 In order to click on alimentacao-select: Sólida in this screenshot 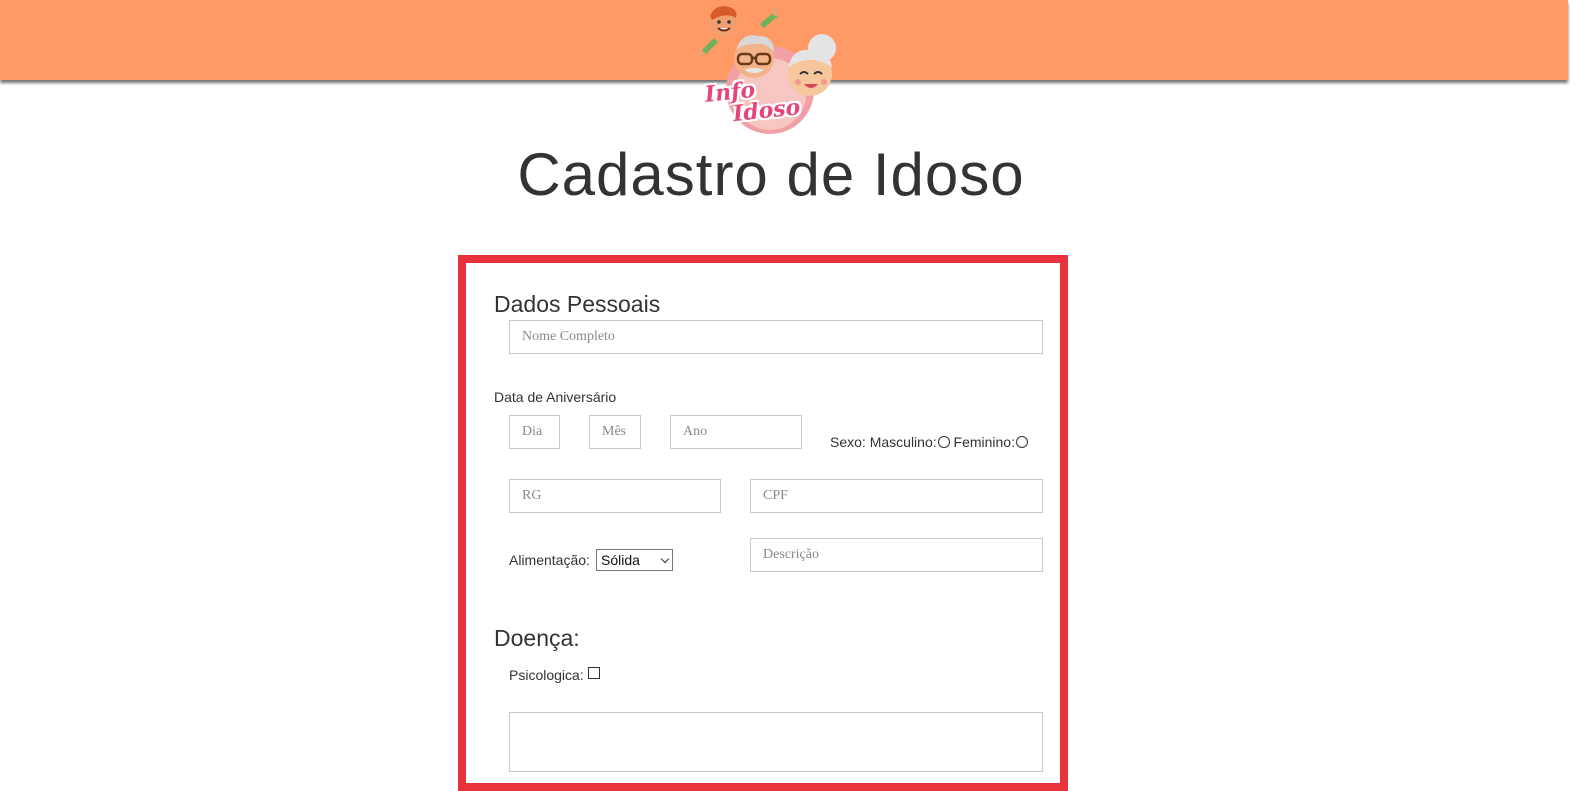, I will do `click(634, 560)`.